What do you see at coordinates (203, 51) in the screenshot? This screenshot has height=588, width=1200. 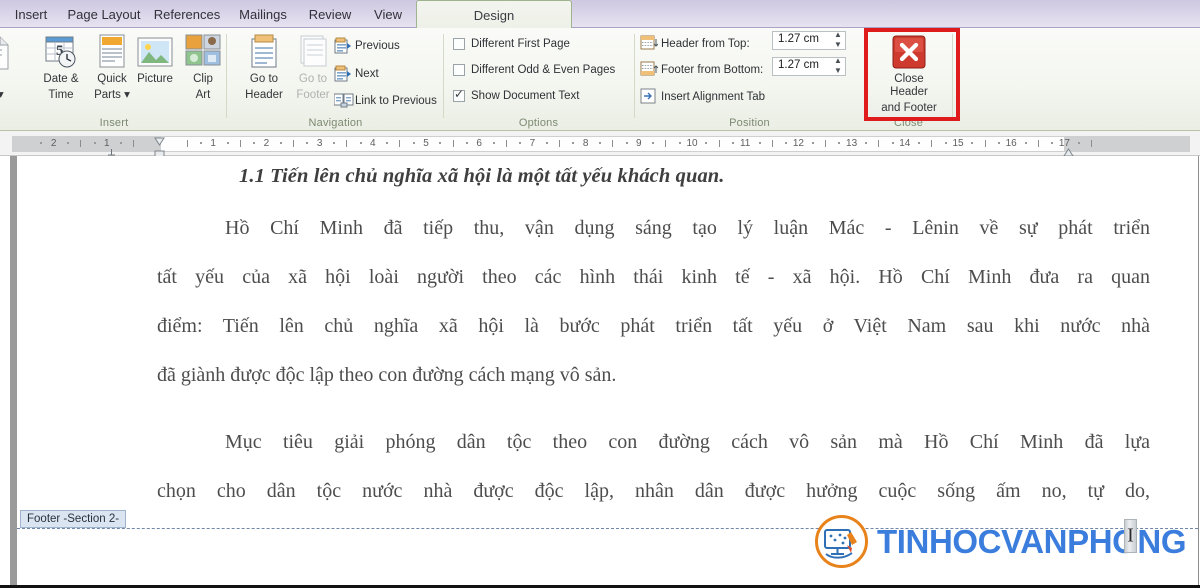 I see `clip-art-icon` at bounding box center [203, 51].